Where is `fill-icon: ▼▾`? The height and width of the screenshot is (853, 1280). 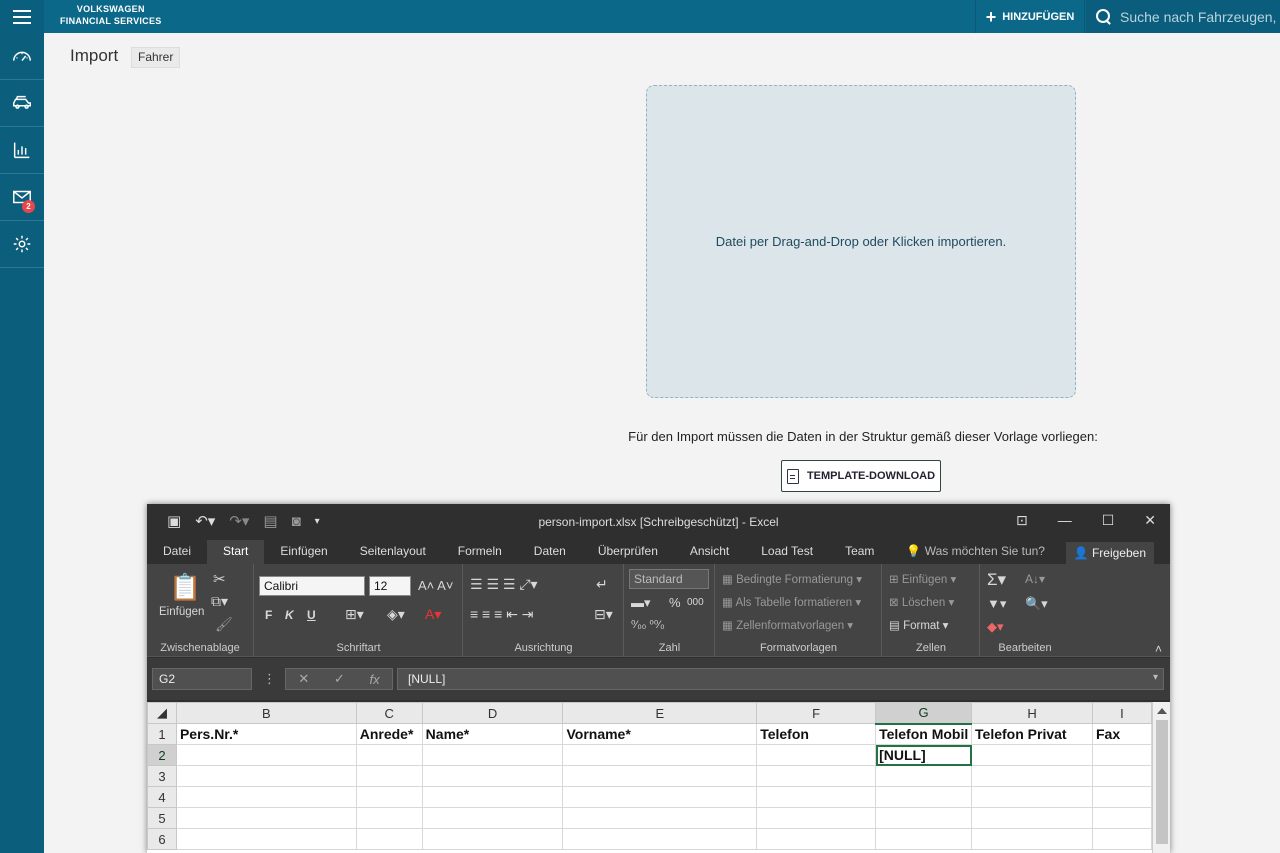 fill-icon: ▼▾ is located at coordinates (996, 604).